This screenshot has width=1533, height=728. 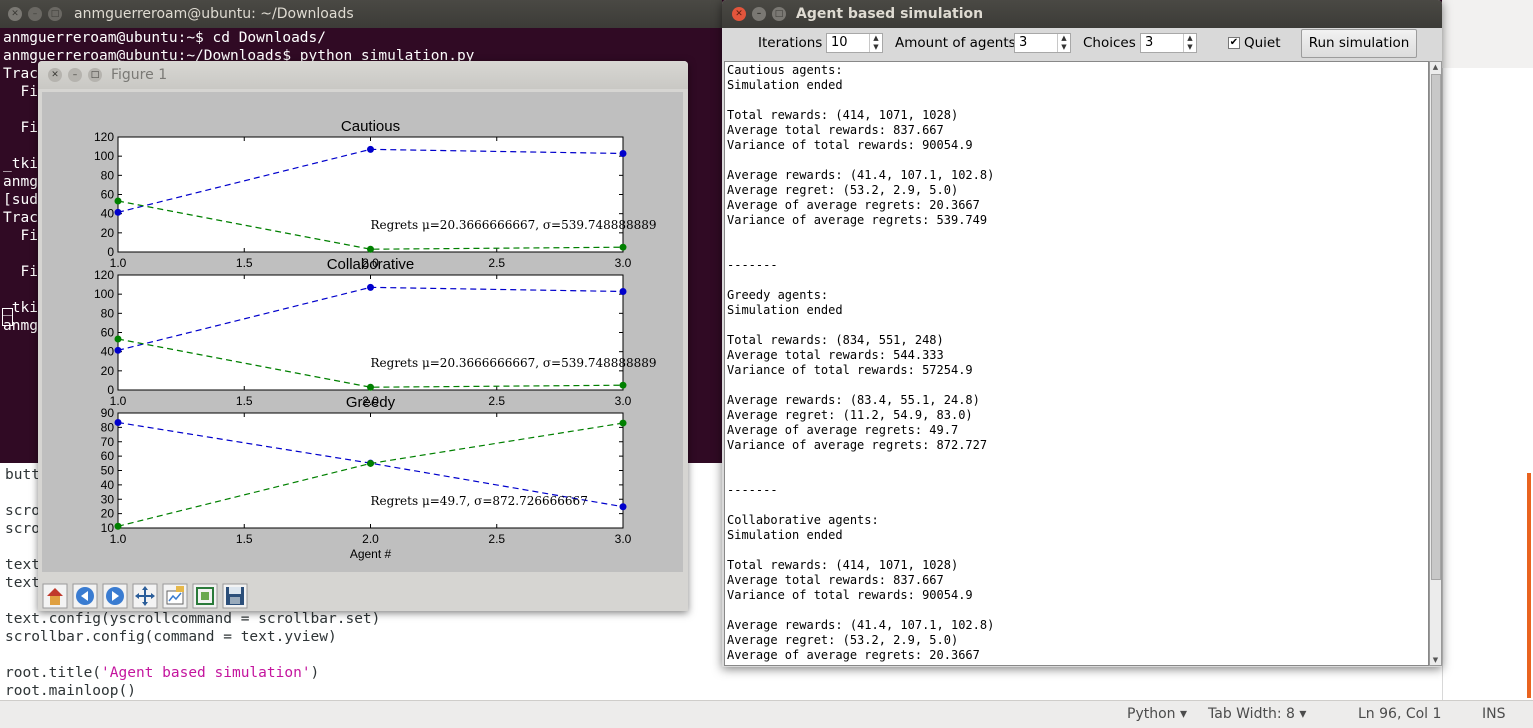 I want to click on scroll-down-icon: ▼, so click(x=1435, y=660).